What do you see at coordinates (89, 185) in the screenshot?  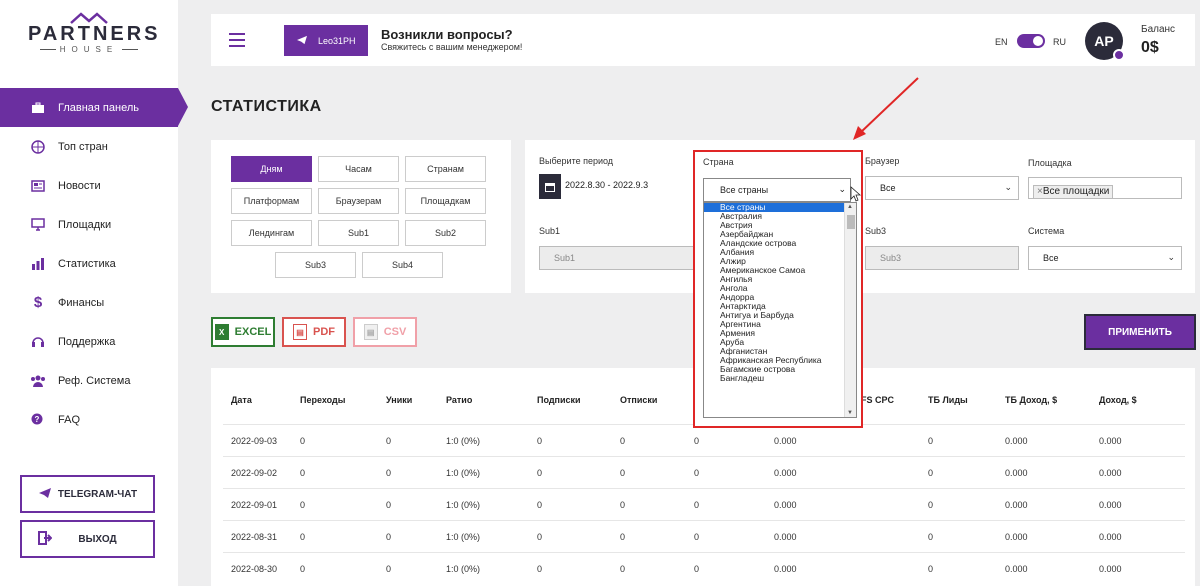 I see `sidebar-item-news: Новости` at bounding box center [89, 185].